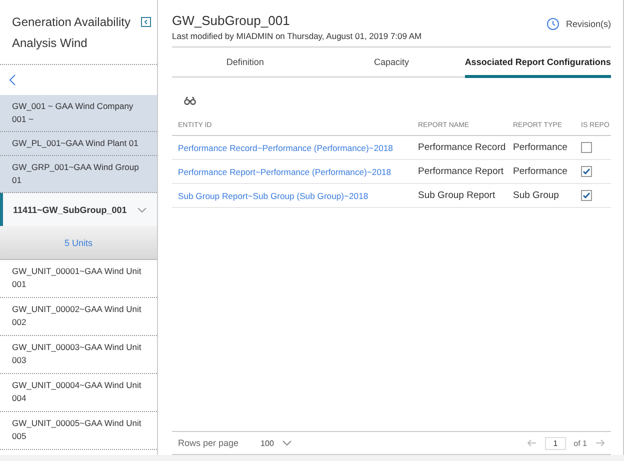 The height and width of the screenshot is (461, 624). Describe the element at coordinates (295, 171) in the screenshot. I see `entity-link: Performance Report~Performance (Performance)~2018` at that location.